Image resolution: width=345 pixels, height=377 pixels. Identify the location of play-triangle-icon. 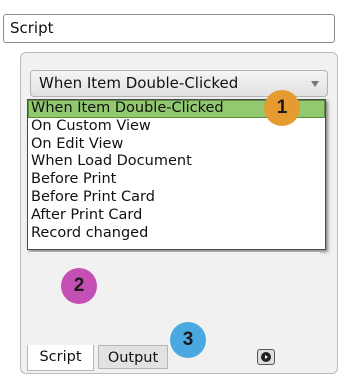
(266, 357).